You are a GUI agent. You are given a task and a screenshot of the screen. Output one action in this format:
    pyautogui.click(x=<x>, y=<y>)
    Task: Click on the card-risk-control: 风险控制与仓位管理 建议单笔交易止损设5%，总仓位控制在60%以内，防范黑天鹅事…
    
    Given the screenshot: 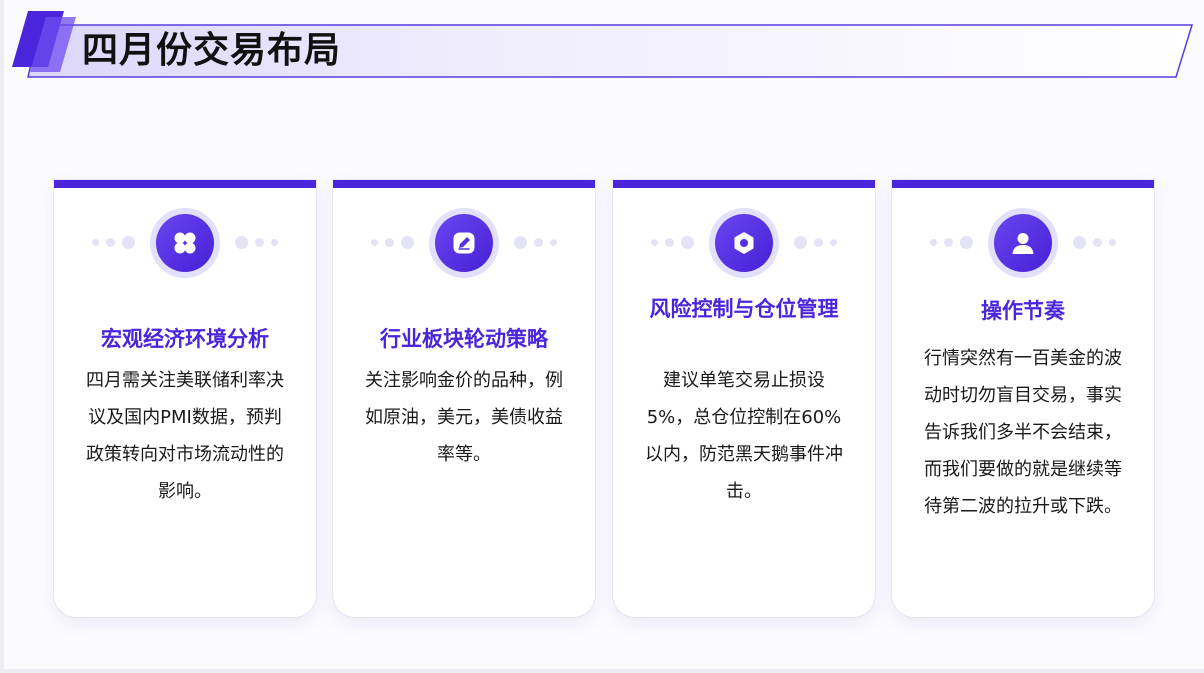 What is the action you would take?
    pyautogui.click(x=744, y=398)
    